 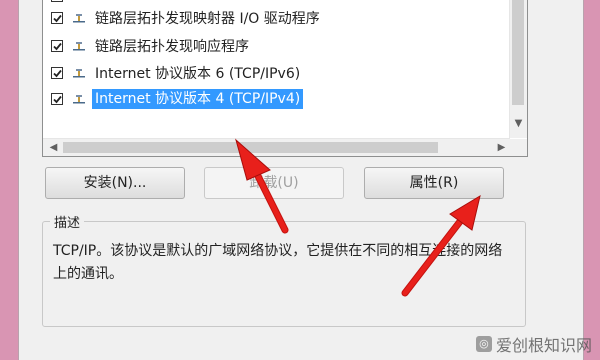 What do you see at coordinates (518, 52) in the screenshot?
I see `vertical-scroll-thumb` at bounding box center [518, 52].